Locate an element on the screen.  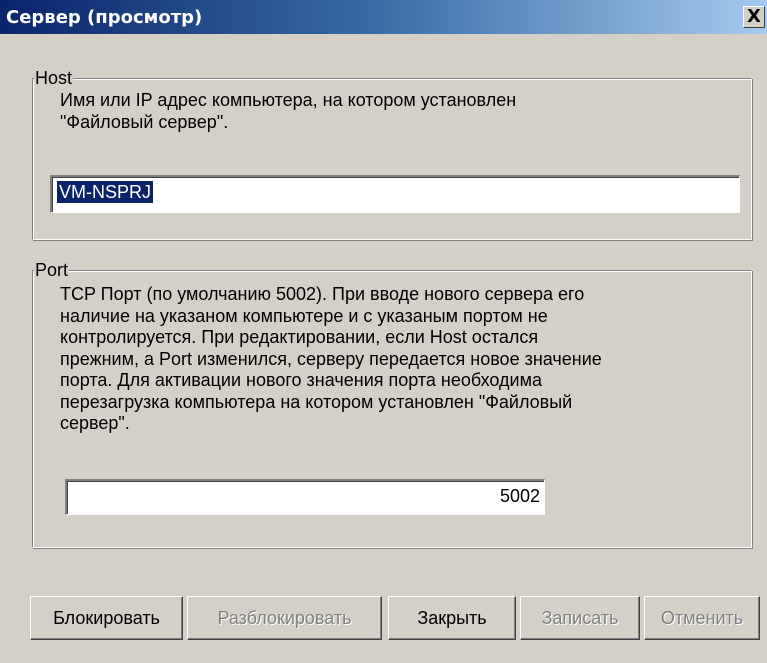
cancel-button: Отменить is located at coordinates (702, 618).